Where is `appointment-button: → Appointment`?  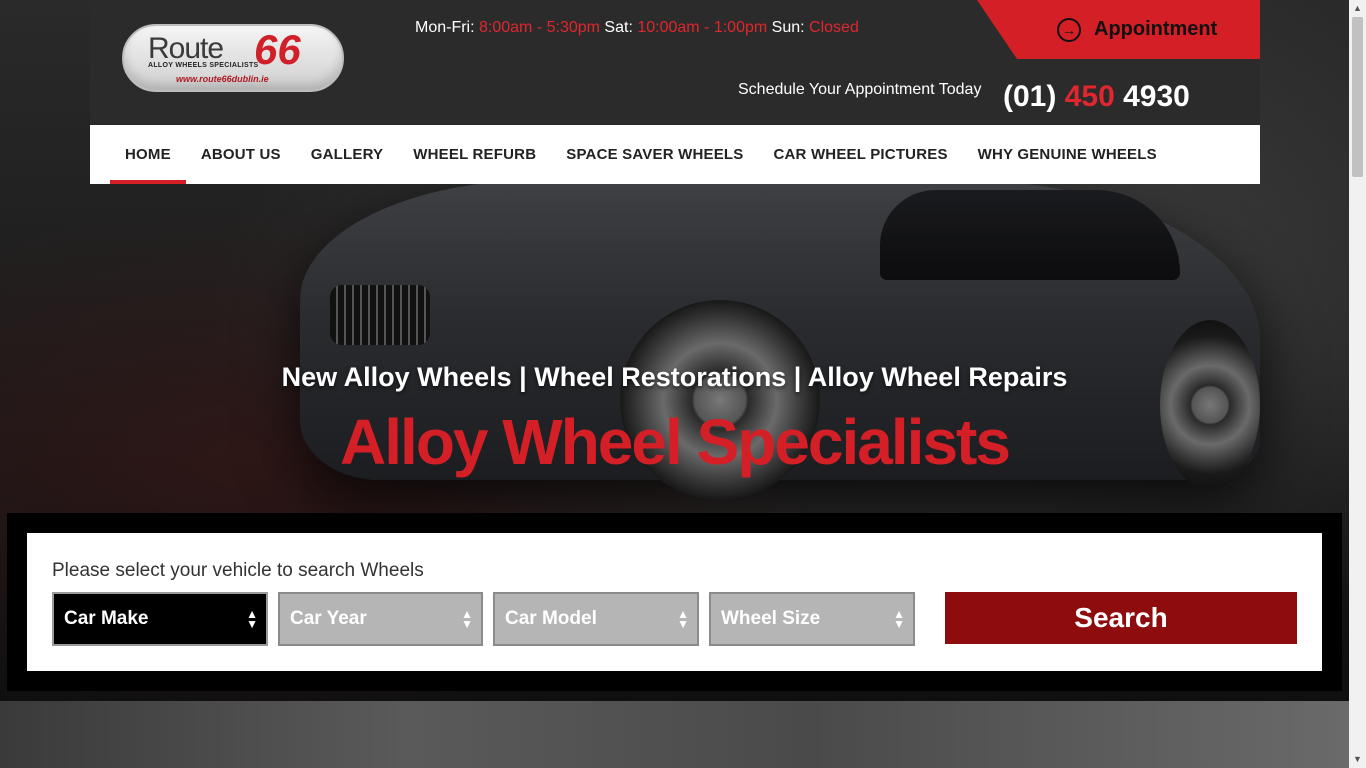
appointment-button: → Appointment is located at coordinates (1118, 29).